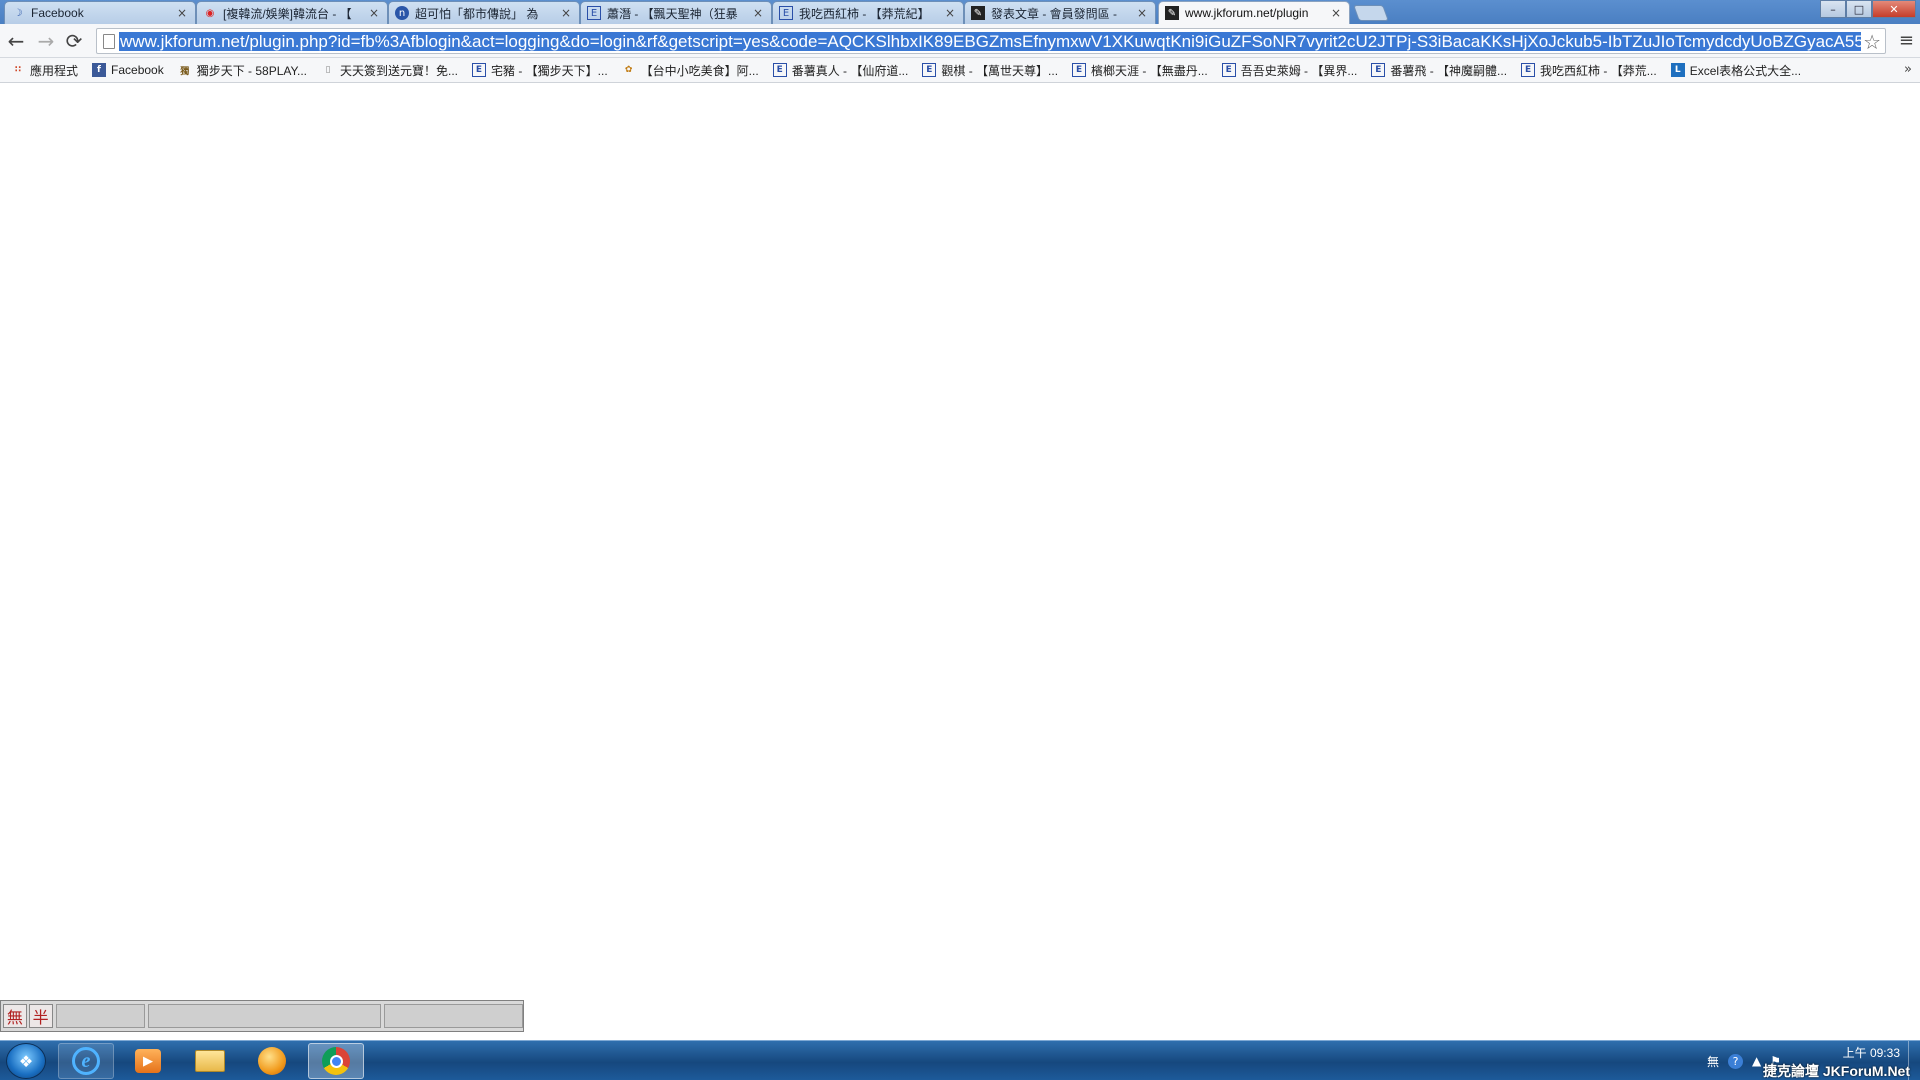 This screenshot has height=1080, width=1920. I want to click on taskbar-internet-explorer: e, so click(86, 1061).